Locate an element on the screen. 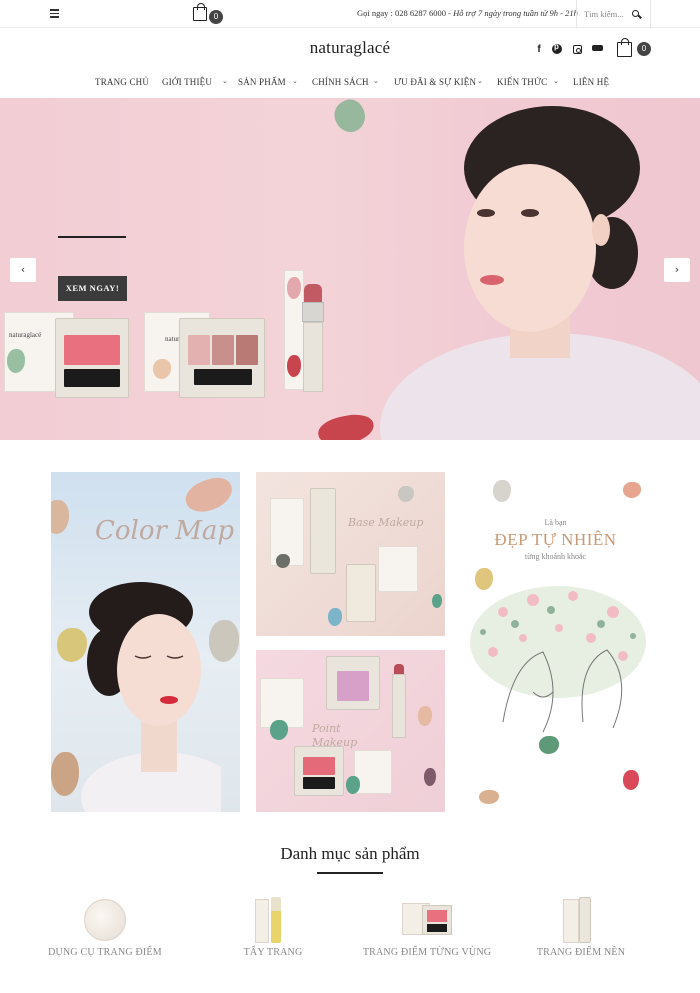  category-label: DỤNG CỤ TRANG ĐIỂM is located at coordinates (105, 952).